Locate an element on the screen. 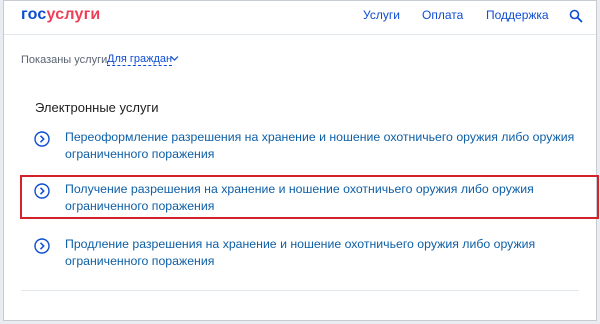  section-title: Электронные услуги is located at coordinates (97, 107).